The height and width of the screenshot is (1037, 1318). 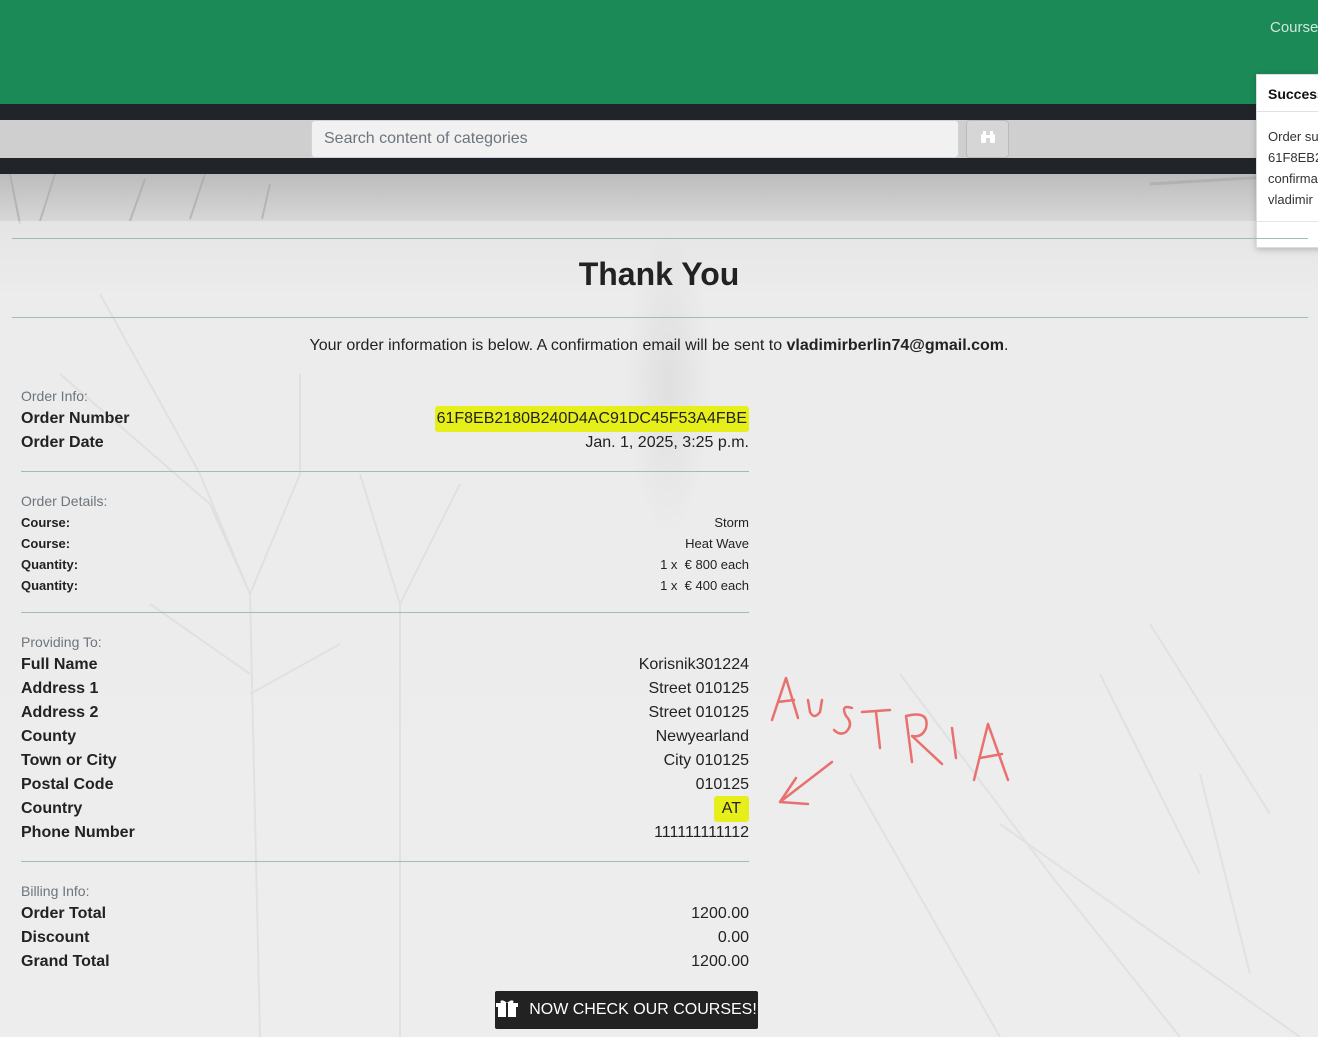 What do you see at coordinates (385, 564) in the screenshot?
I see `order-detail-row: Quantity: 1 x € 800 each` at bounding box center [385, 564].